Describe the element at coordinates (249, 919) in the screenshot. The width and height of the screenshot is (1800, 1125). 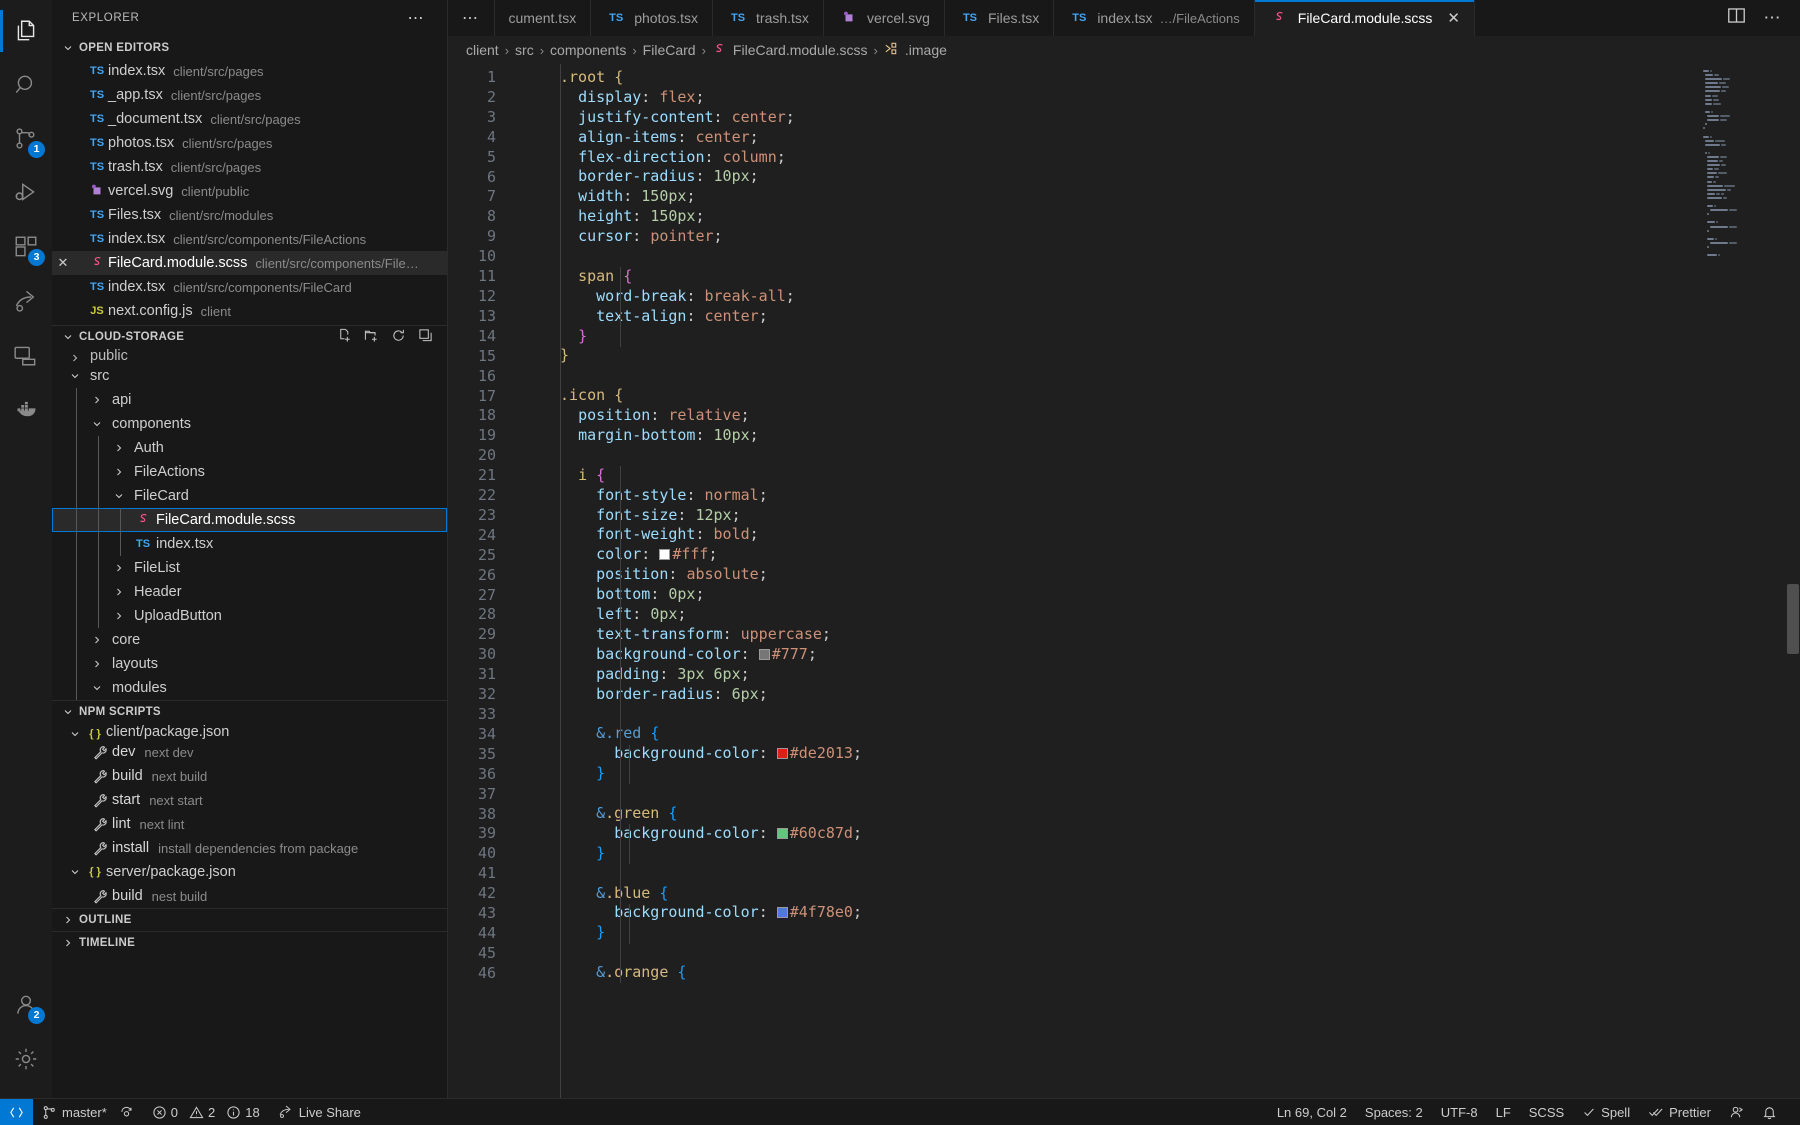
I see `section-outline-header: OUTLINE` at that location.